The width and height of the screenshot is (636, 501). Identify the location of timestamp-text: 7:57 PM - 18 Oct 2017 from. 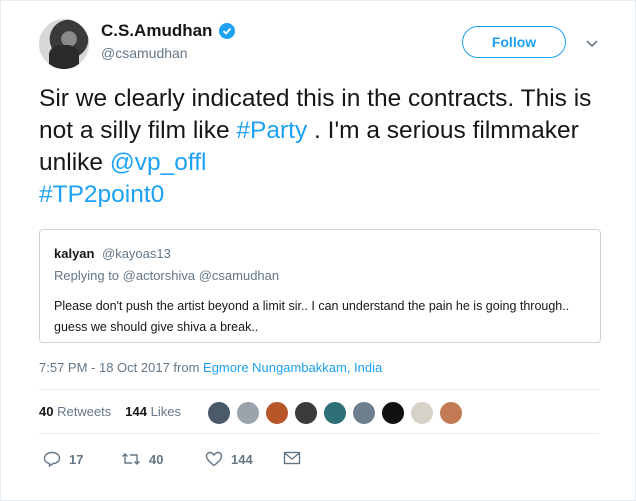
(121, 367).